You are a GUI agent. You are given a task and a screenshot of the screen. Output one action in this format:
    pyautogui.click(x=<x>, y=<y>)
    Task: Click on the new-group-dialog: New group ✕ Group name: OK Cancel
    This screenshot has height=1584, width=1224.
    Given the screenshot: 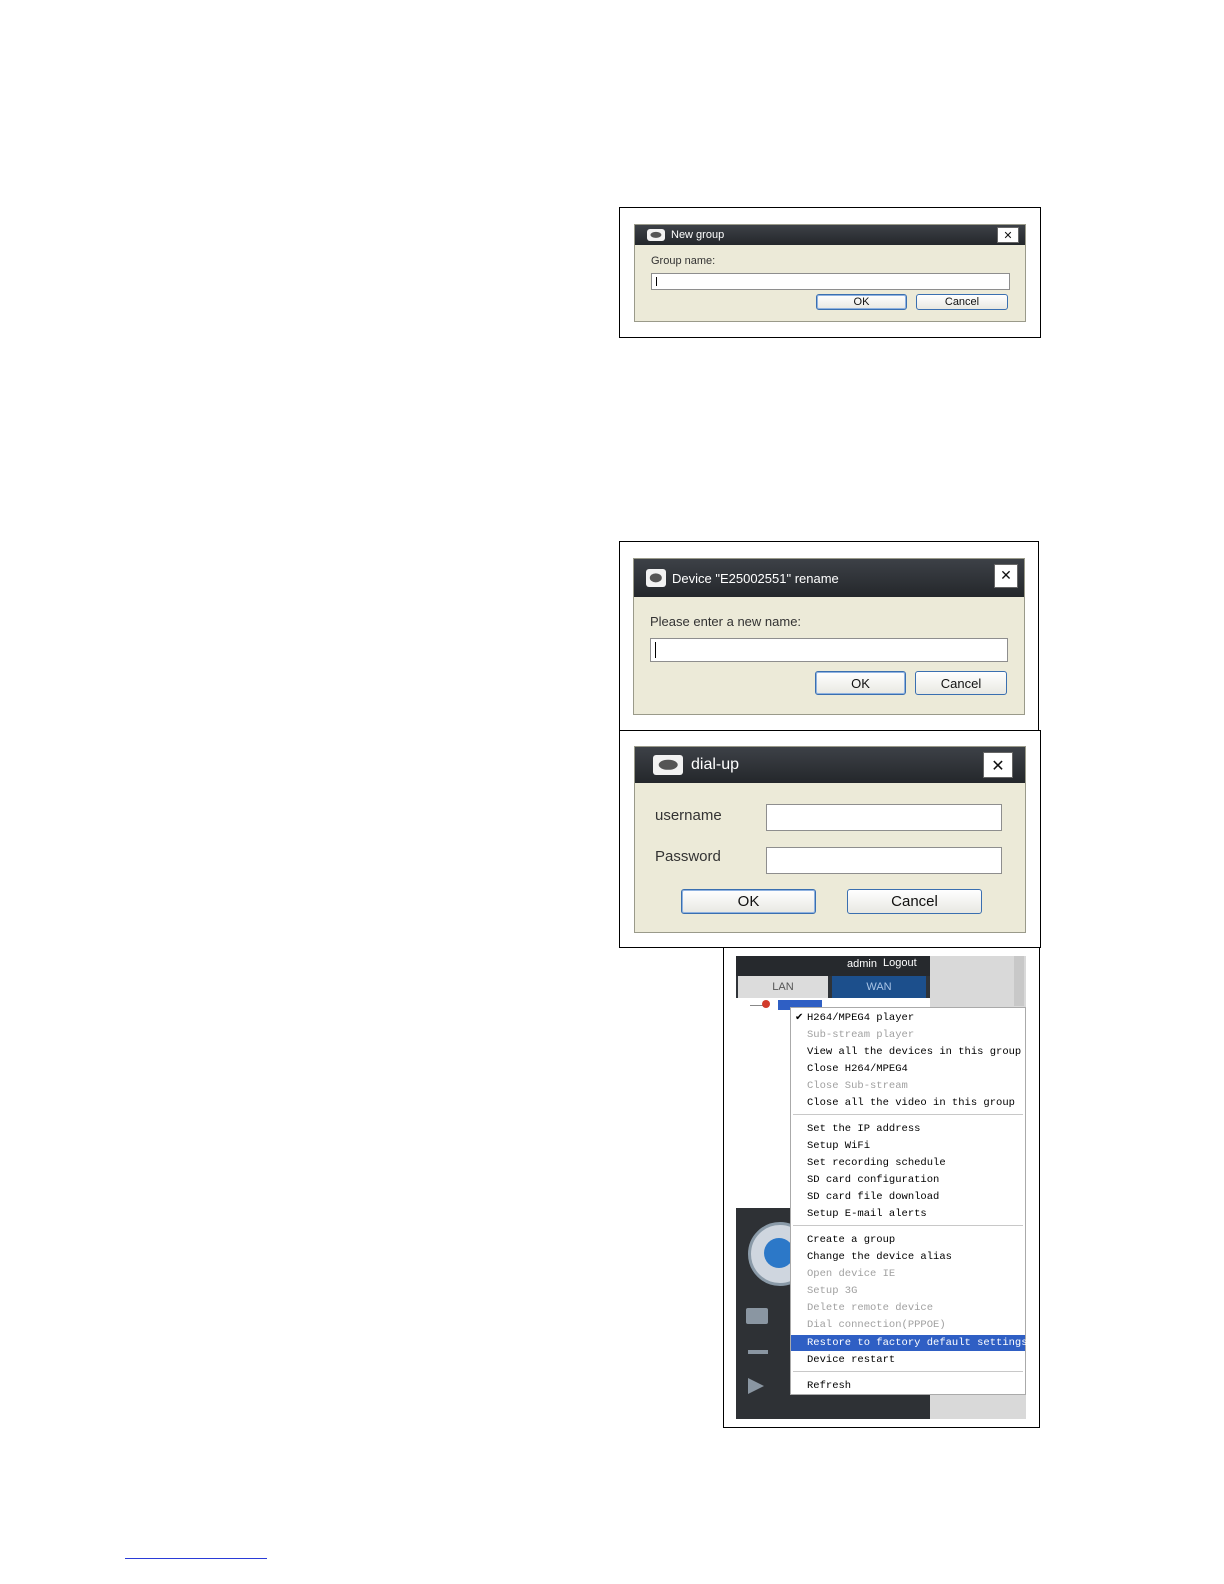 What is the action you would take?
    pyautogui.click(x=830, y=273)
    